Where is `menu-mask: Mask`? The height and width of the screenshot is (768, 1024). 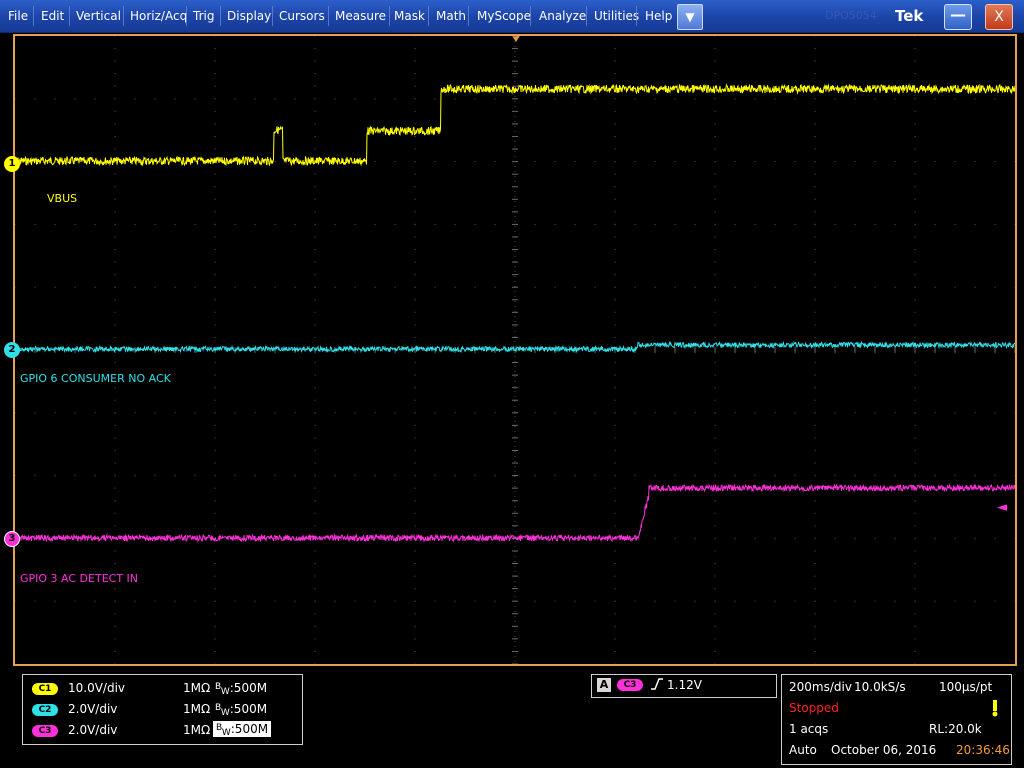 menu-mask: Mask is located at coordinates (409, 16).